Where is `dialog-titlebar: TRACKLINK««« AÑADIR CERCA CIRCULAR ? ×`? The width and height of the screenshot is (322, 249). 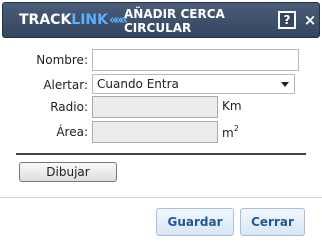
dialog-titlebar: TRACKLINK««« AÑADIR CERCA CIRCULAR ? × is located at coordinates (161, 20).